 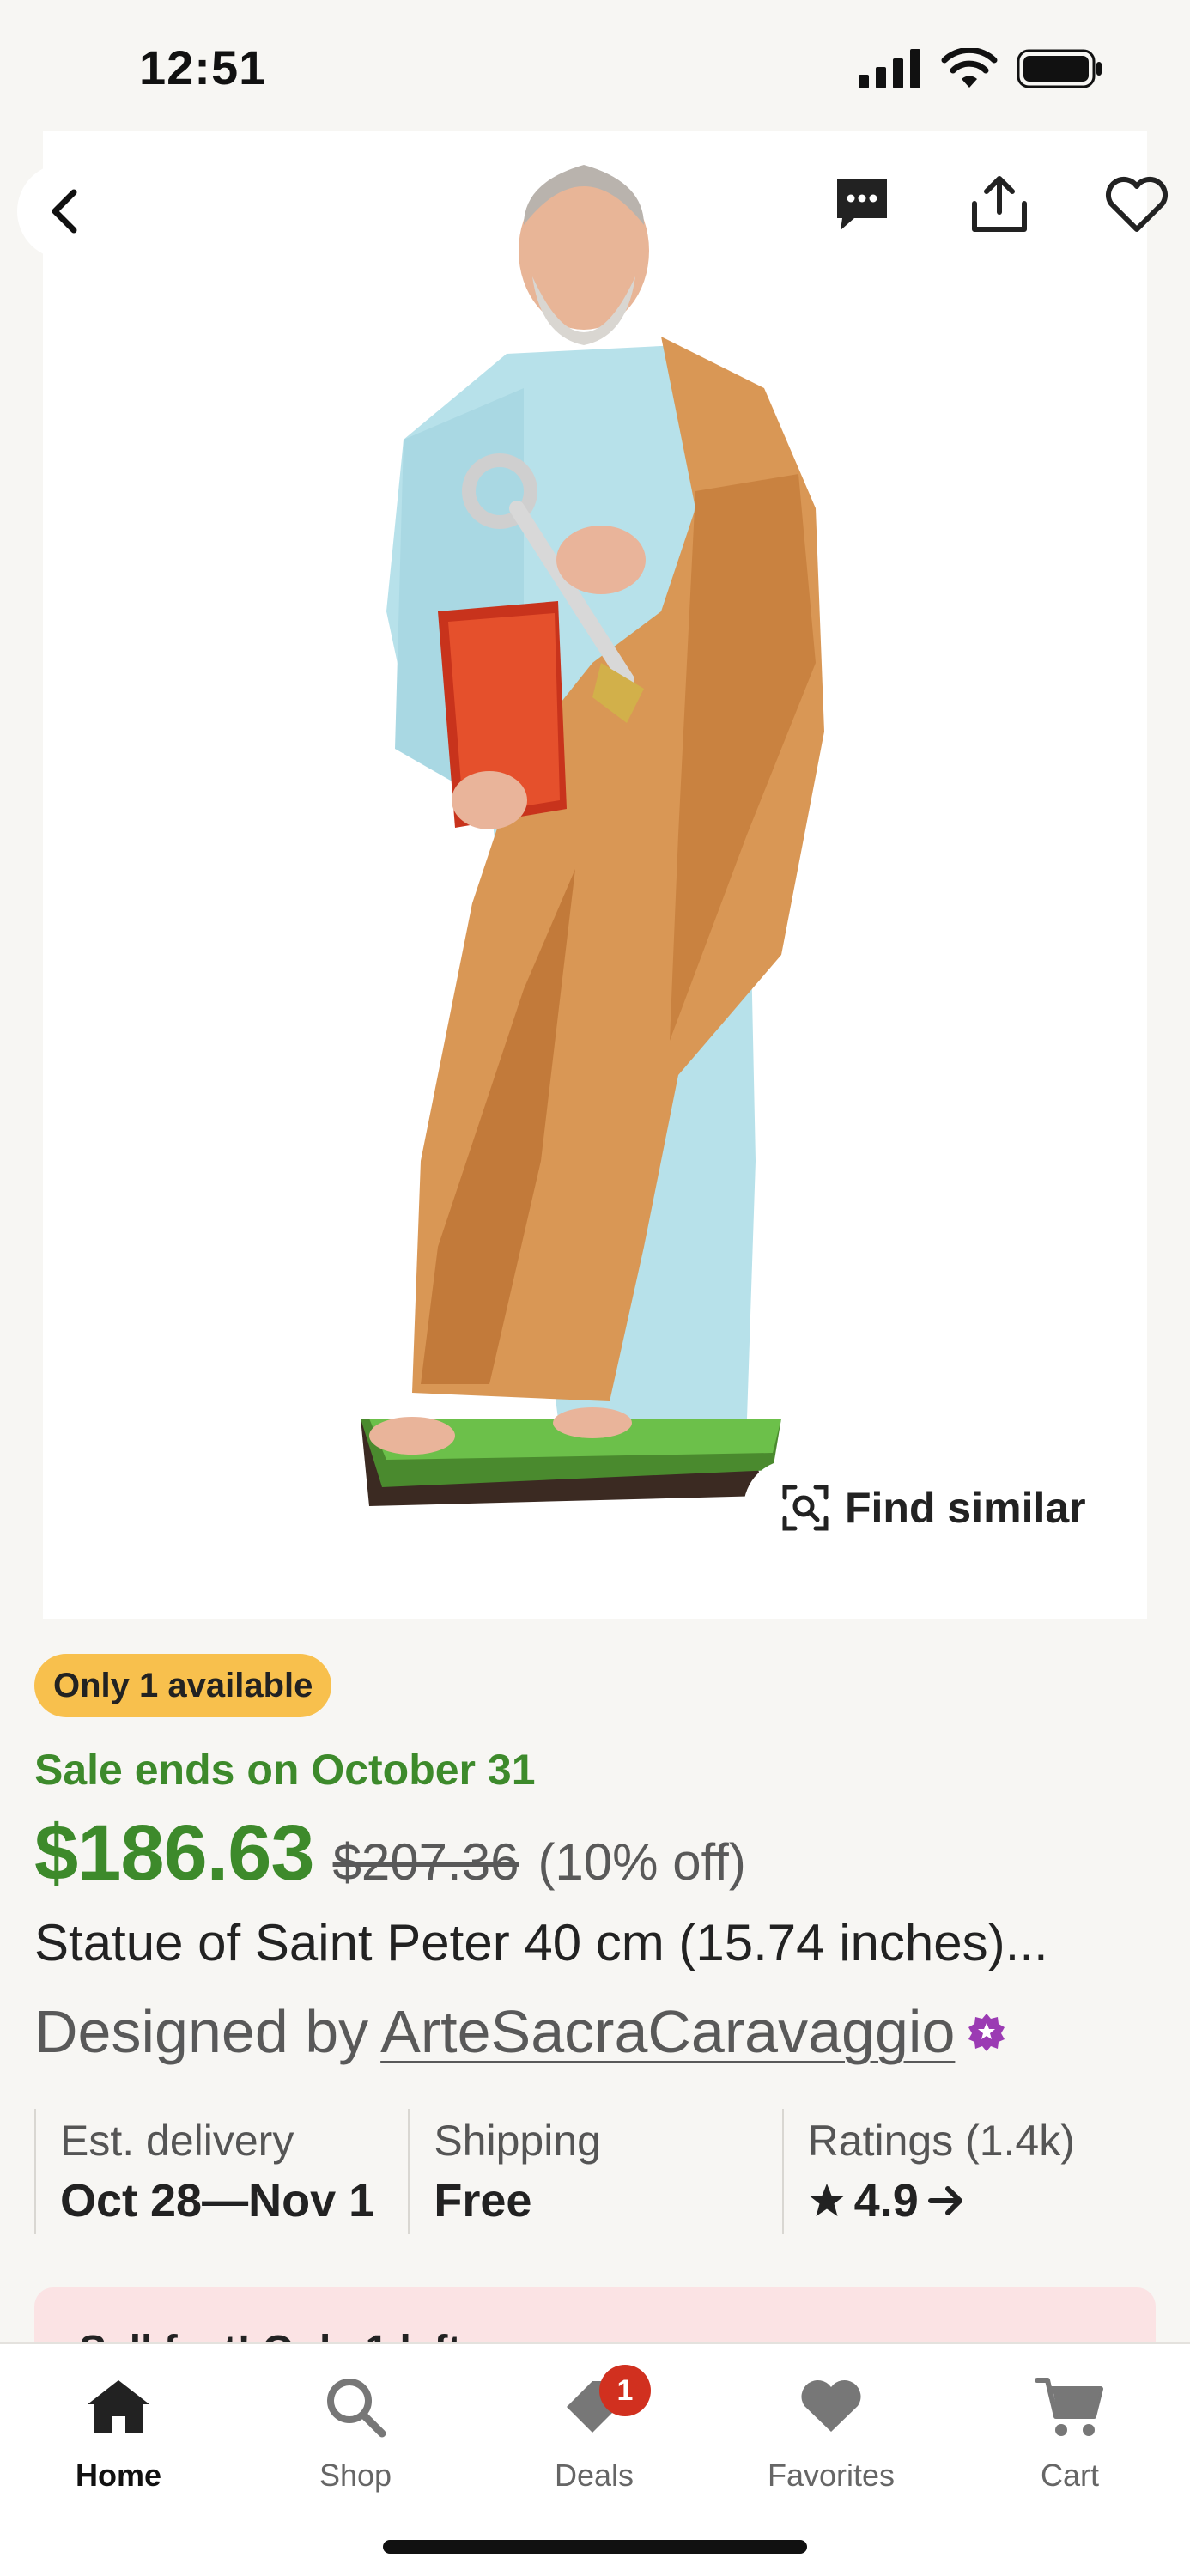 What do you see at coordinates (517, 2141) in the screenshot?
I see `shipping-label: Shipping` at bounding box center [517, 2141].